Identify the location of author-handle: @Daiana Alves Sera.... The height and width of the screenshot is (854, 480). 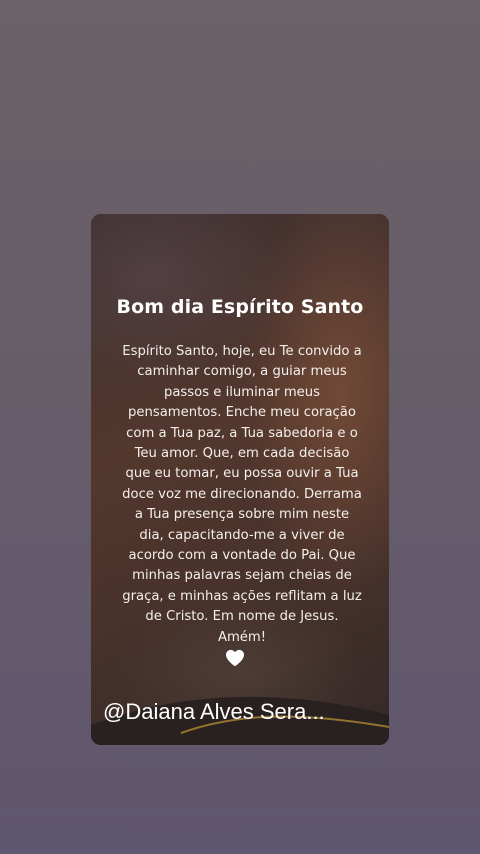
(243, 712).